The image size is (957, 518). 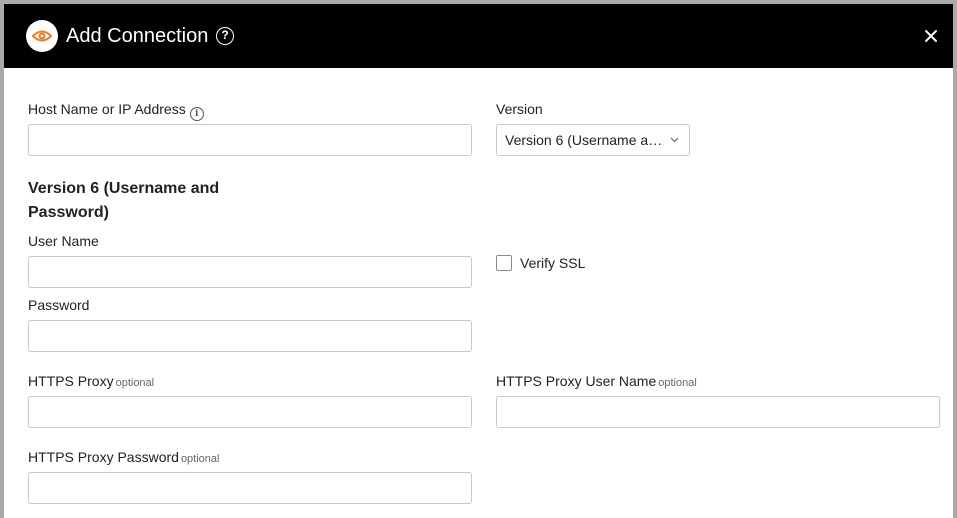 I want to click on https-proxy-user-label: HTTPS Proxy User Name optional, so click(x=596, y=382).